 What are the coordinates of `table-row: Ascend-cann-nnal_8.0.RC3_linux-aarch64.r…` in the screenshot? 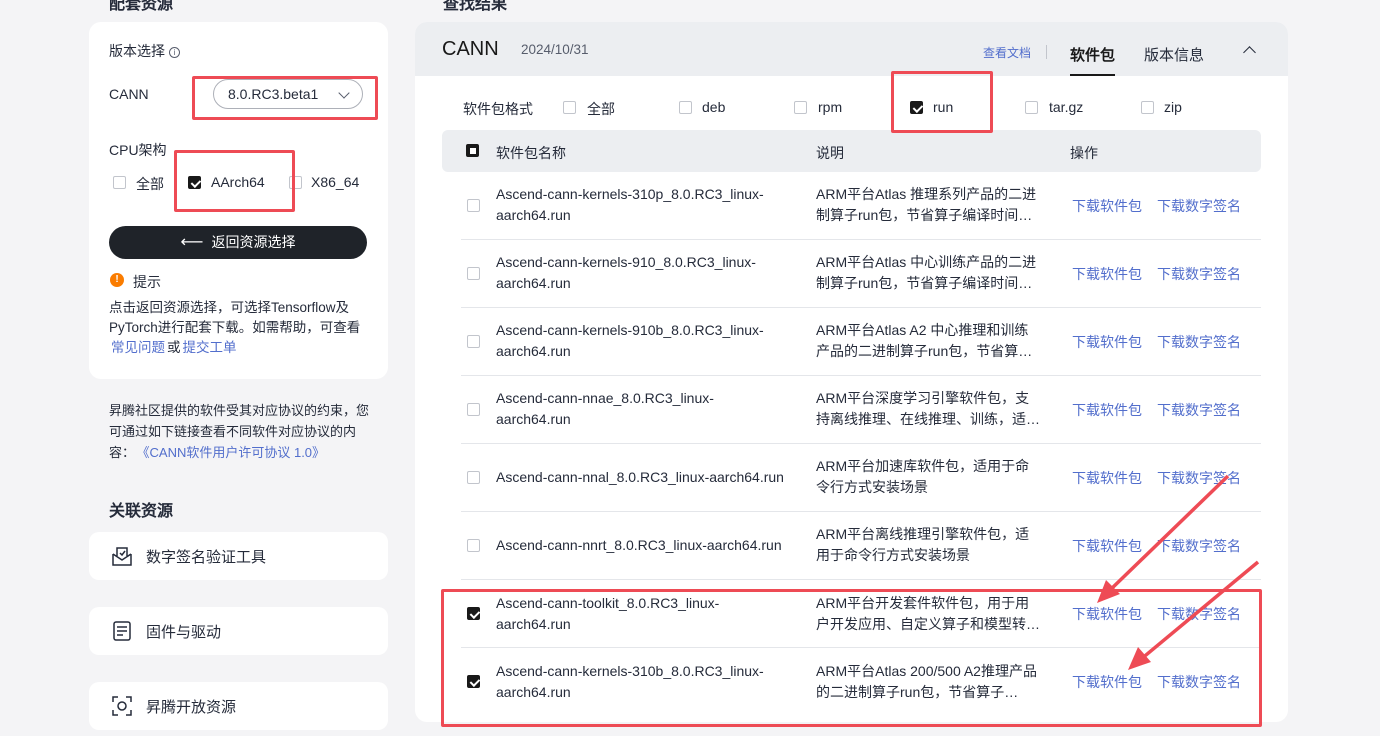 It's located at (861, 478).